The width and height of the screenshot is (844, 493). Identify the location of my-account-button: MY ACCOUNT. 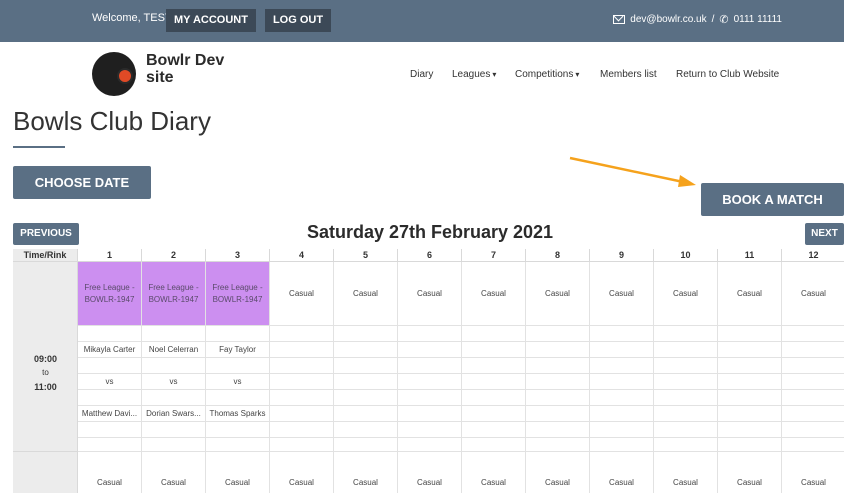
(211, 20).